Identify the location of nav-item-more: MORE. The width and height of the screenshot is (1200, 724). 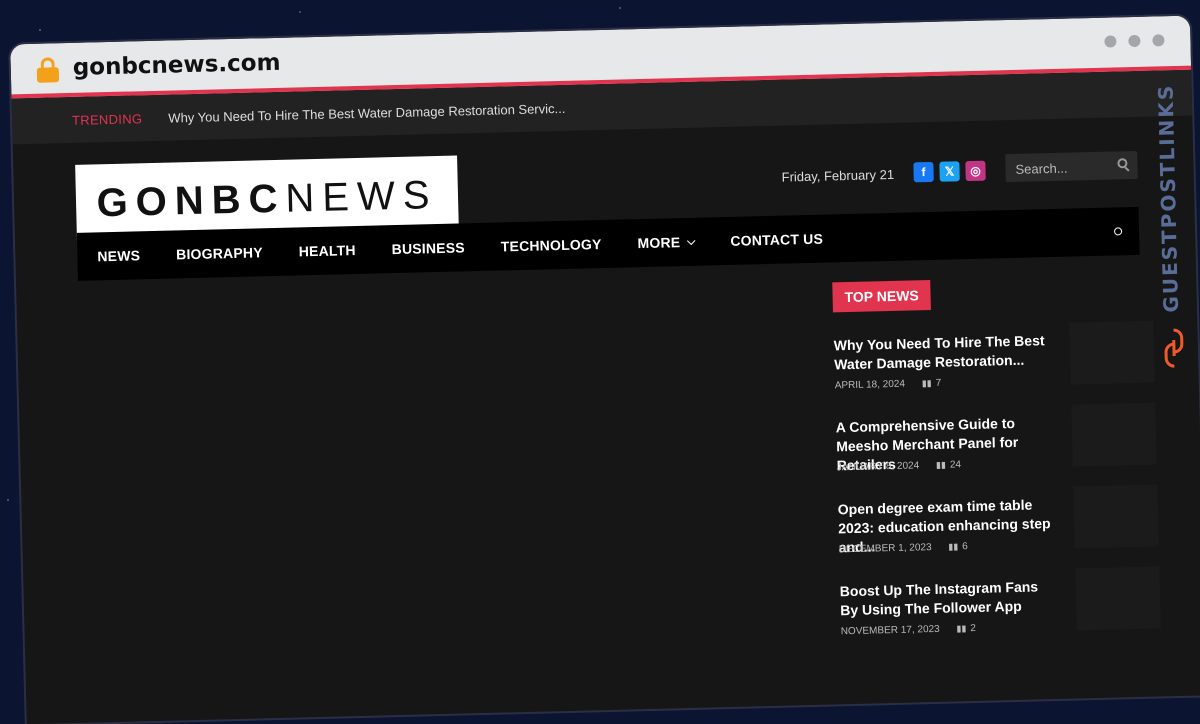
(665, 242).